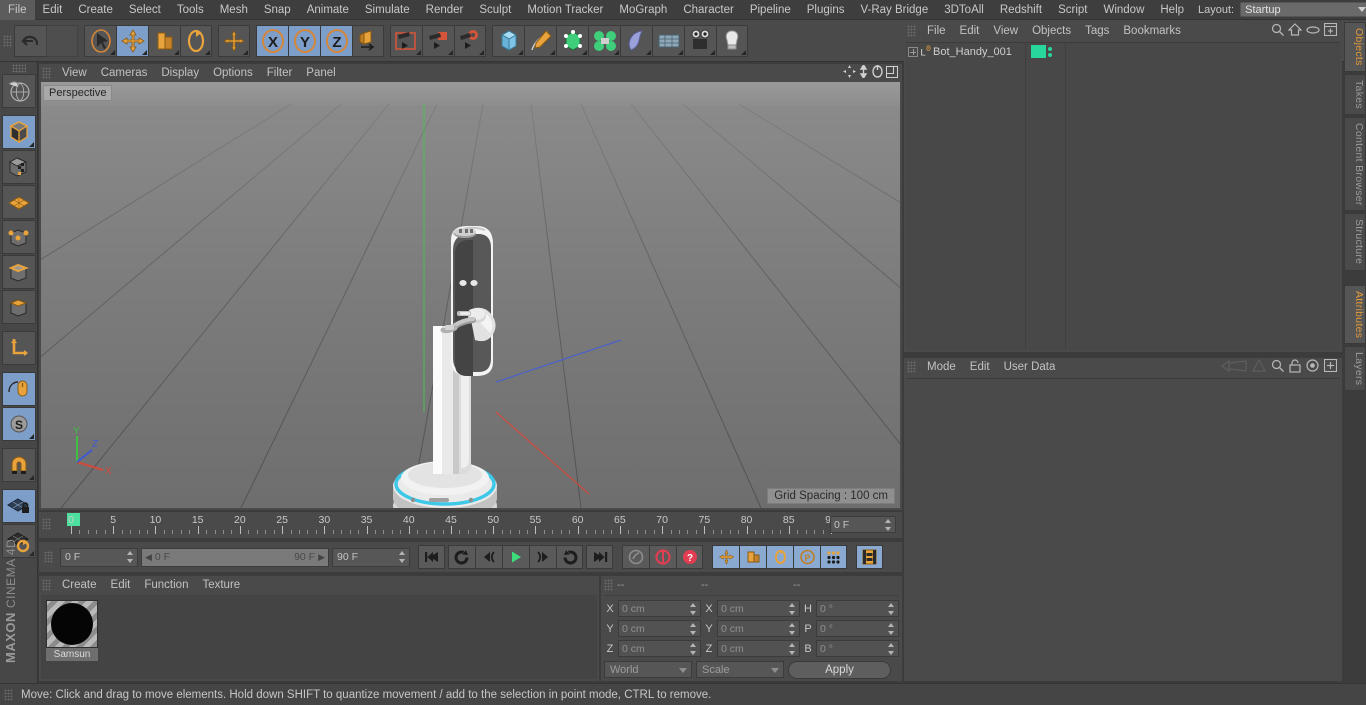 The height and width of the screenshot is (705, 1366). I want to click on material-manager-body: Samsun, so click(319, 637).